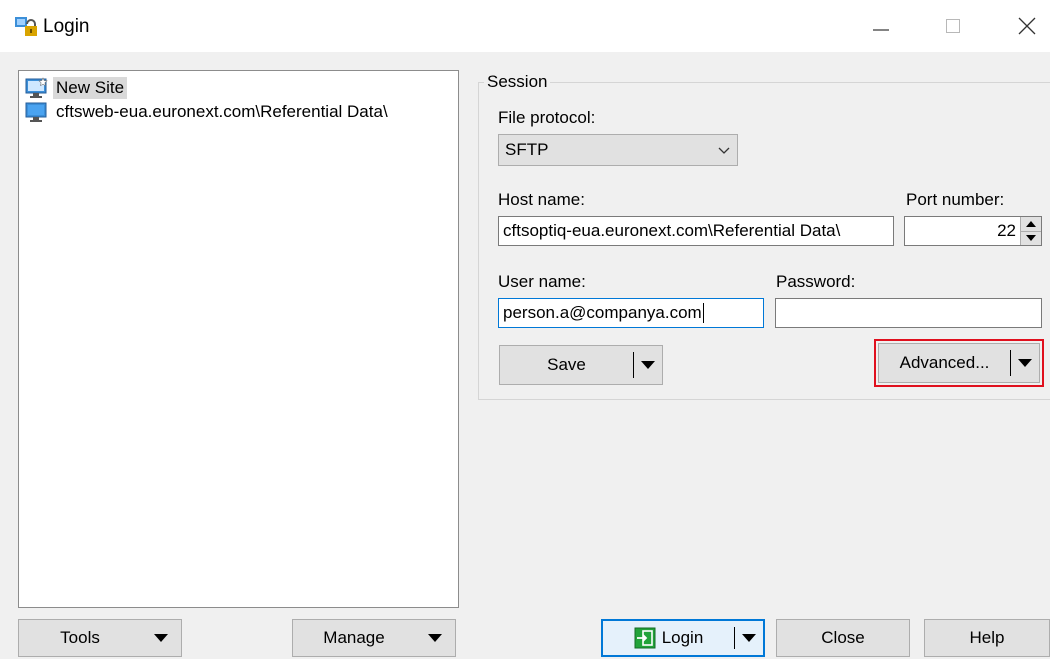 The image size is (1050, 659). I want to click on window-title: Login, so click(66, 26).